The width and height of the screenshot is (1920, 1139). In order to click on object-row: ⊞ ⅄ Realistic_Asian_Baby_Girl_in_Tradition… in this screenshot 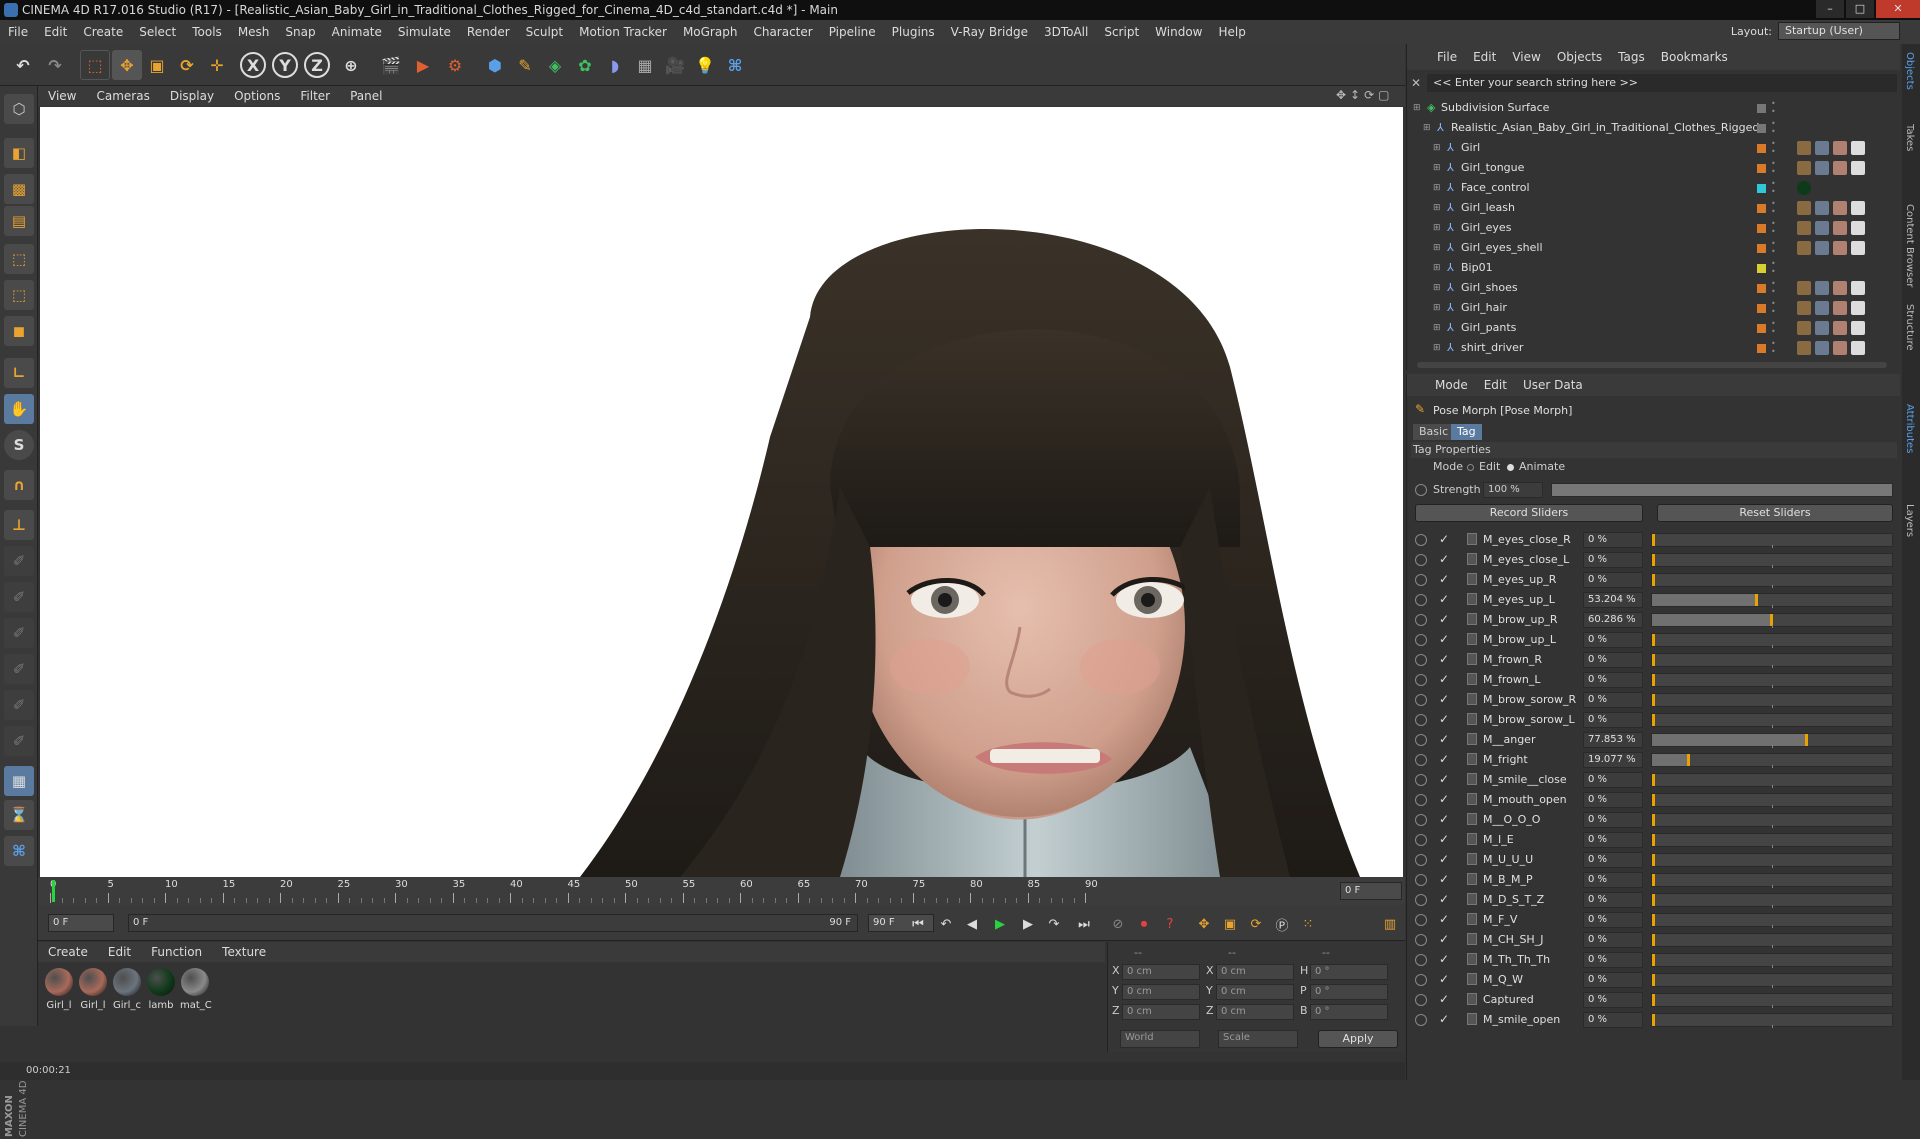, I will do `click(1647, 128)`.